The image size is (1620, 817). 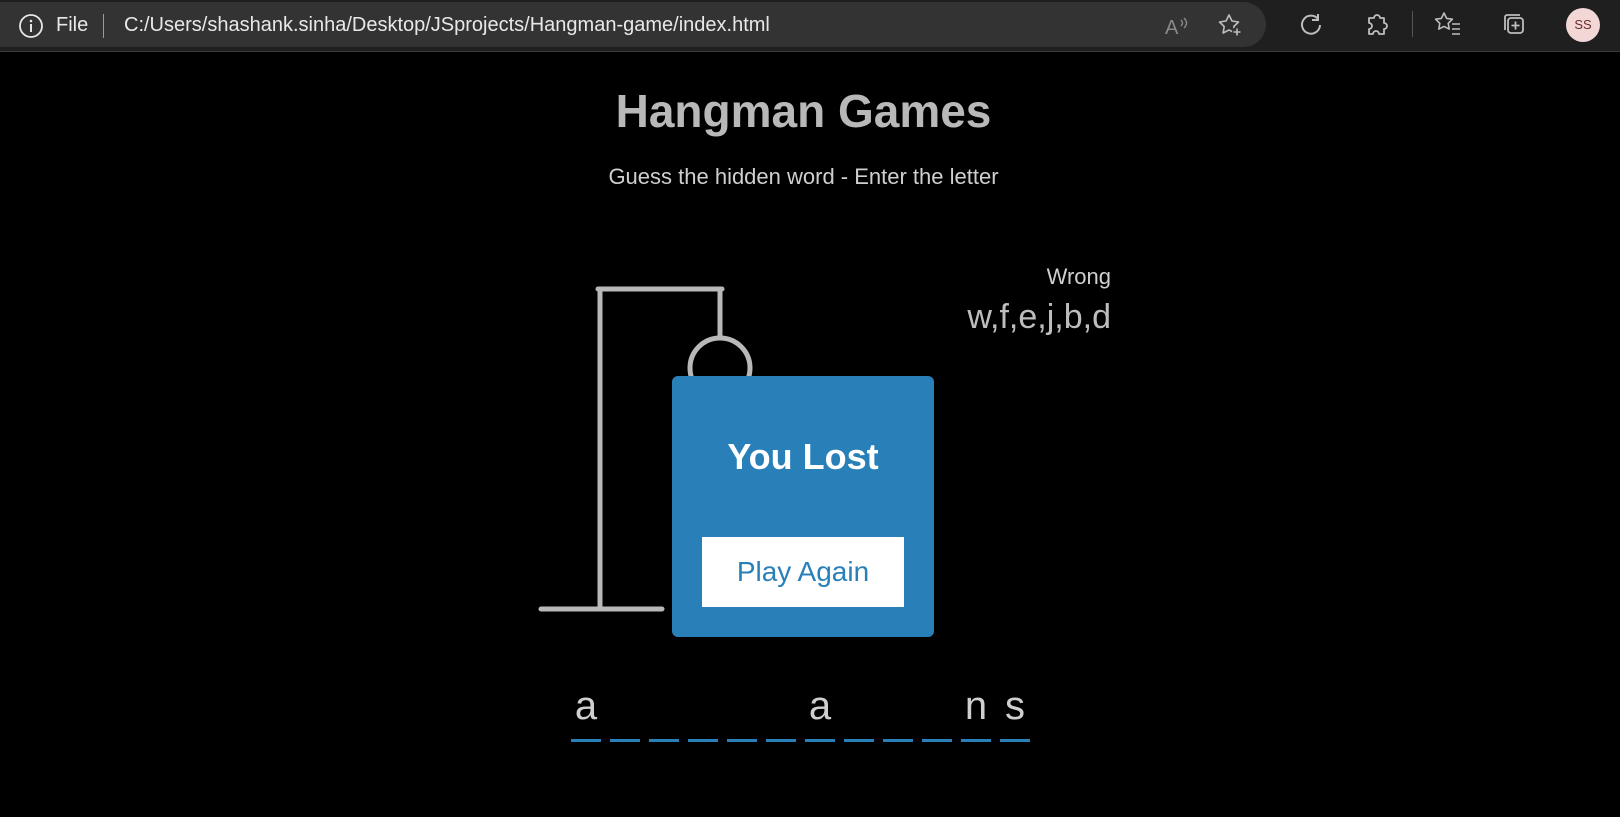 I want to click on word-display: a a ns, so click(x=800, y=711).